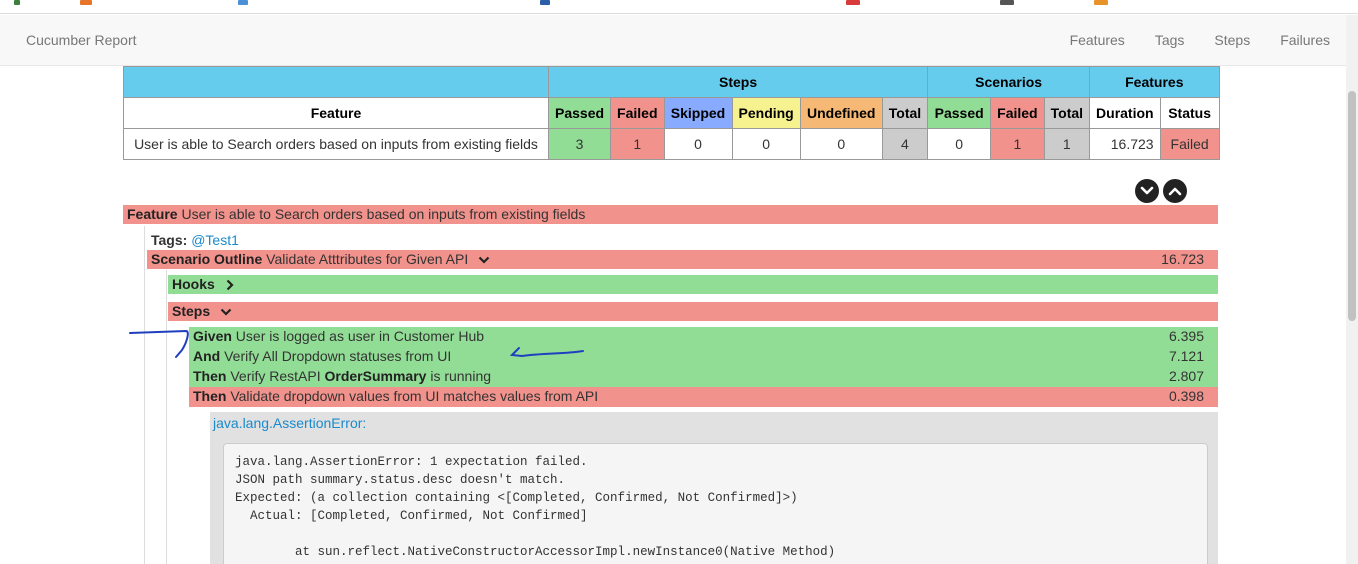 This screenshot has width=1358, height=564. I want to click on step-text: is running, so click(459, 376).